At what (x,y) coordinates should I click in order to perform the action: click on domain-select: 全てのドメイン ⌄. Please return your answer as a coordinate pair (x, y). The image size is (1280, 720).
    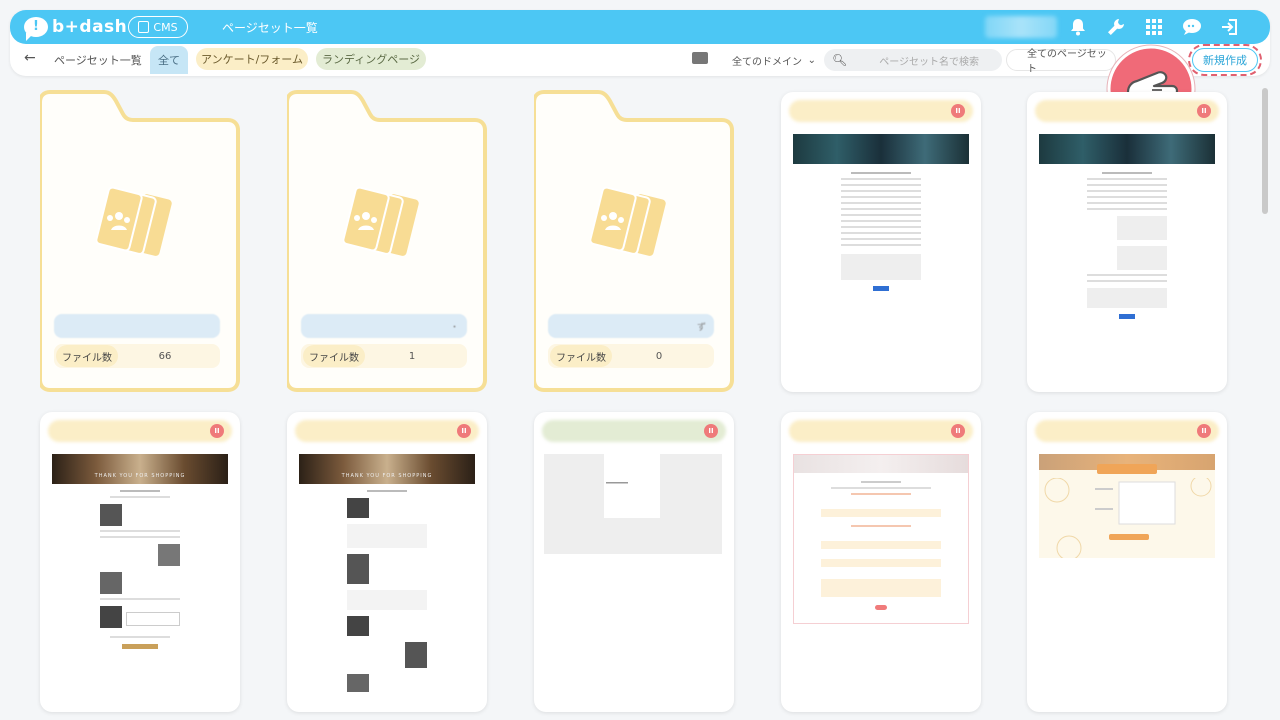
    Looking at the image, I should click on (769, 60).